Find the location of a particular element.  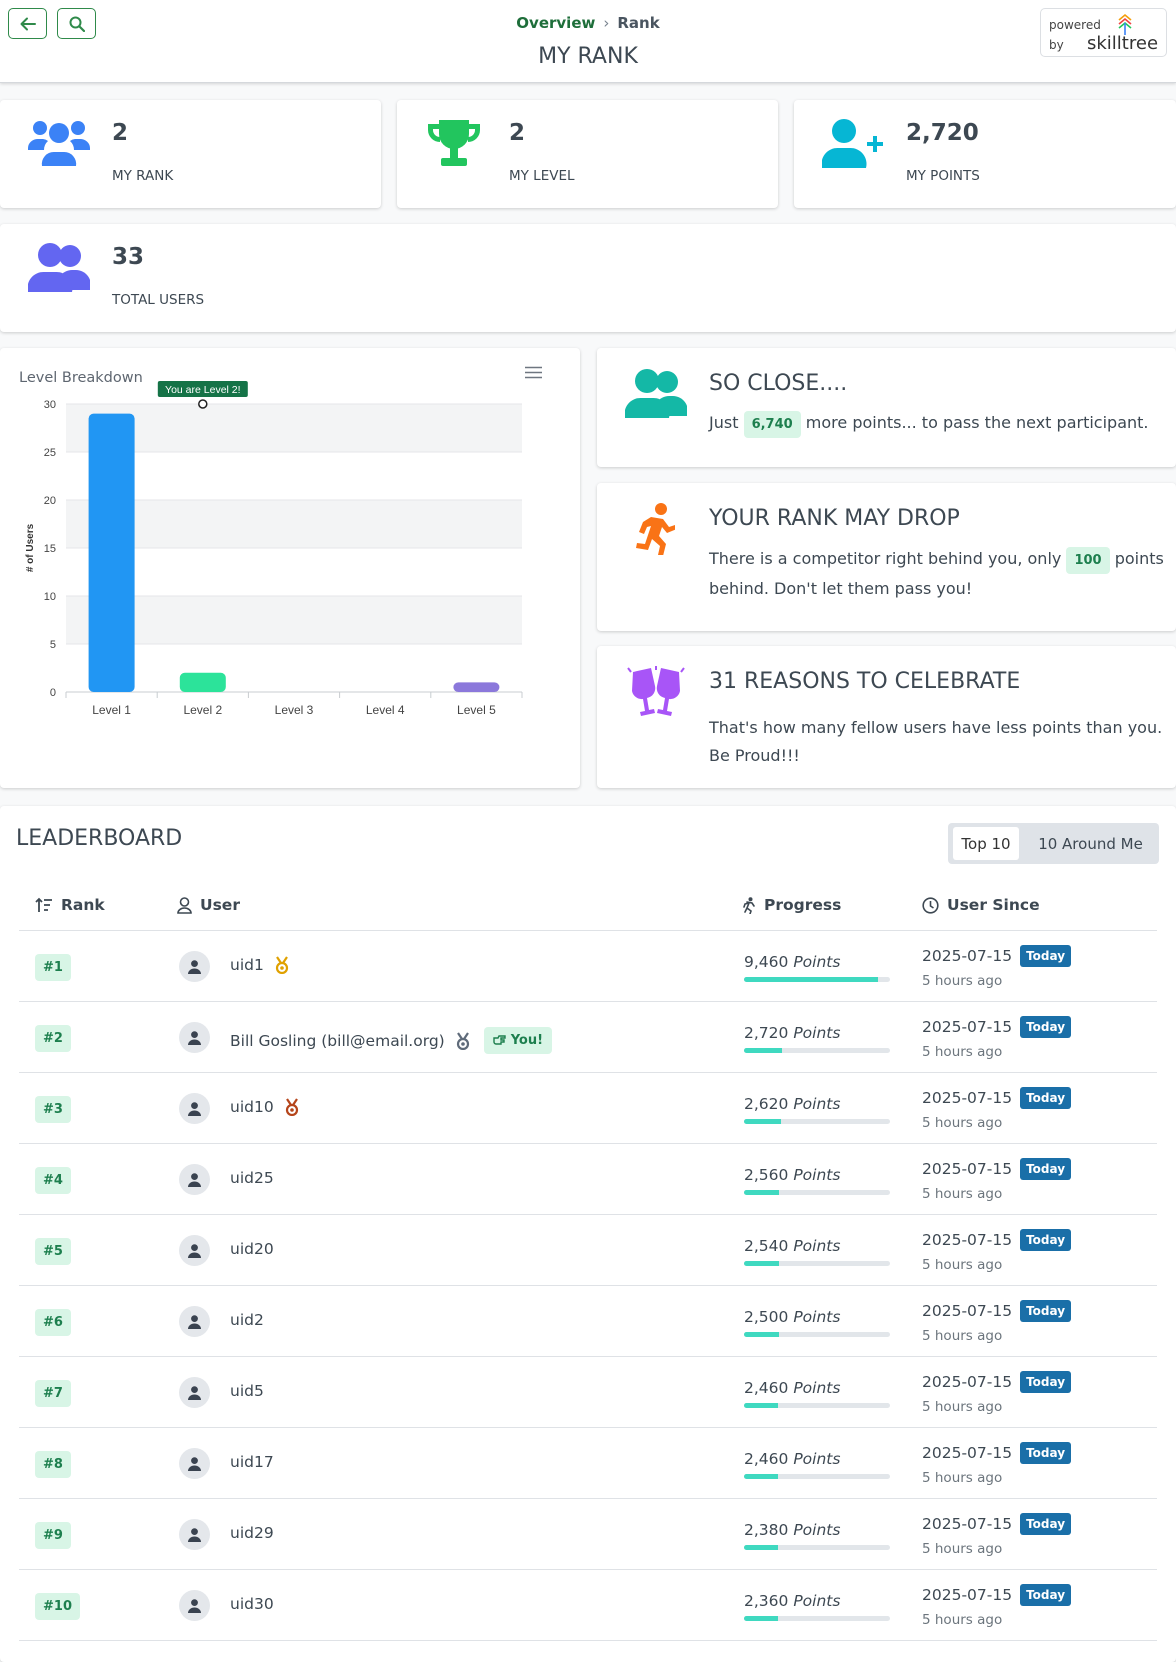

user-name: uid25 is located at coordinates (252, 1178).